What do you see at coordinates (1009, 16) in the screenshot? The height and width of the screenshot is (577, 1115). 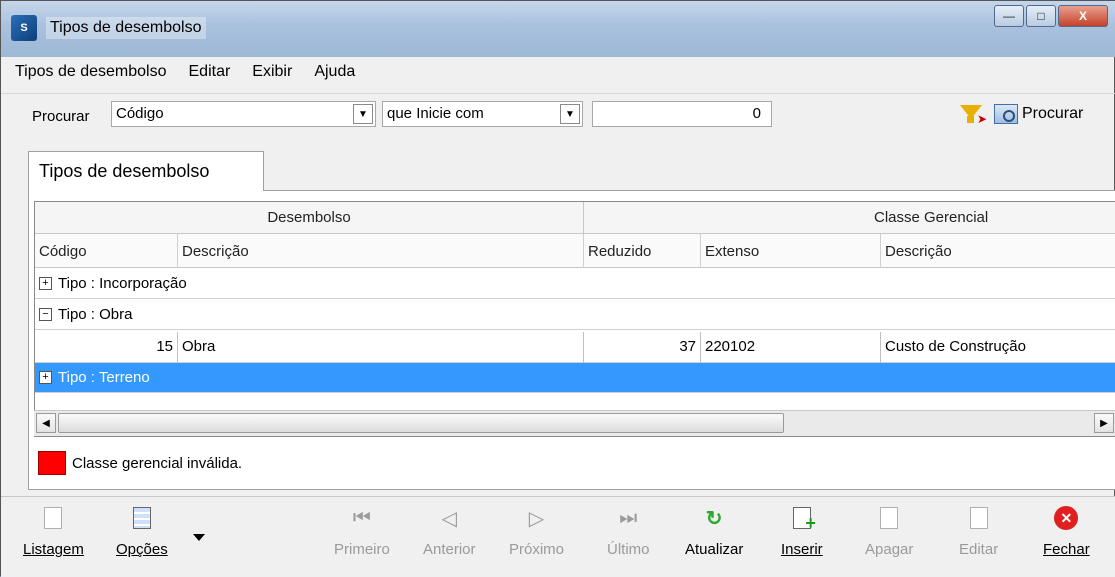 I see `minimize-button: —` at bounding box center [1009, 16].